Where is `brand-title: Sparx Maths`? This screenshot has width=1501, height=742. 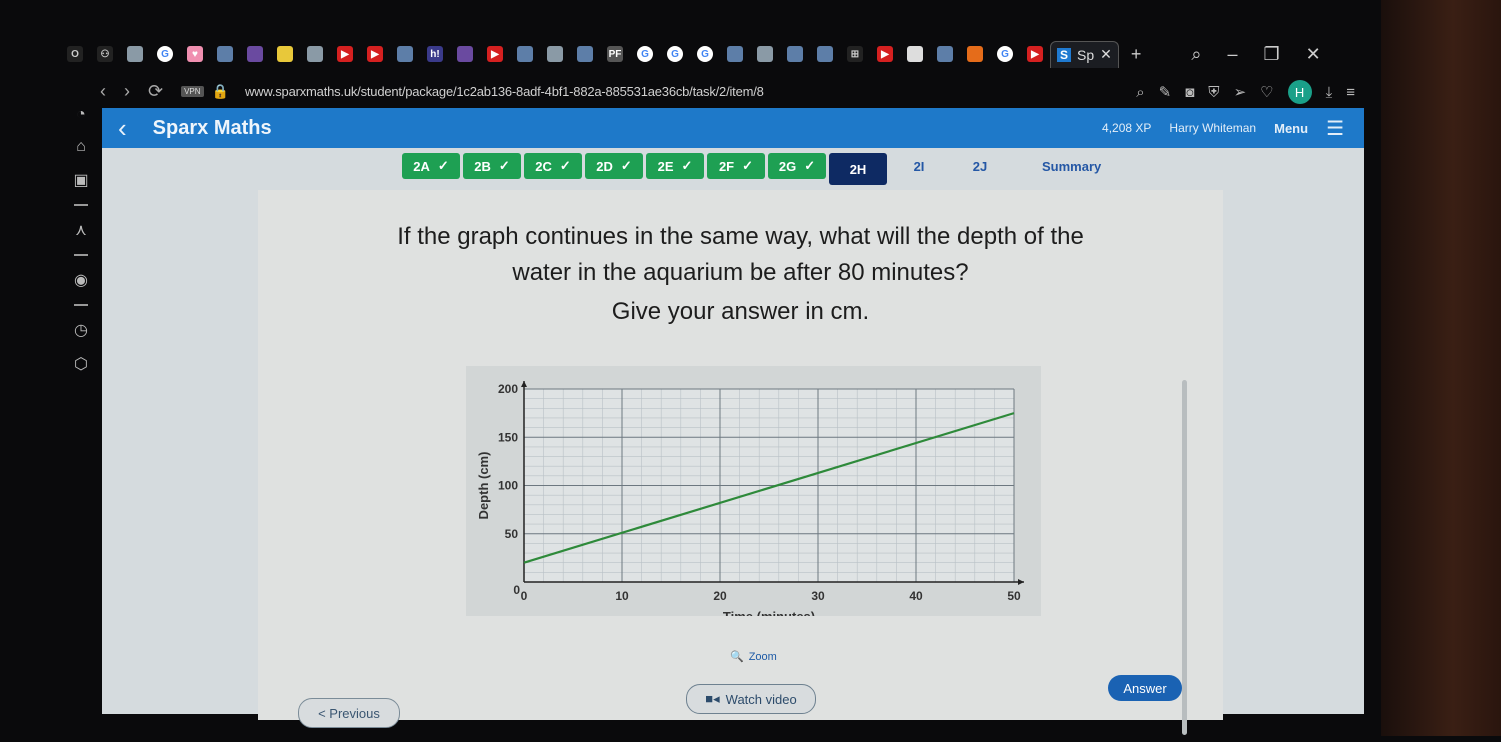
brand-title: Sparx Maths is located at coordinates (212, 127).